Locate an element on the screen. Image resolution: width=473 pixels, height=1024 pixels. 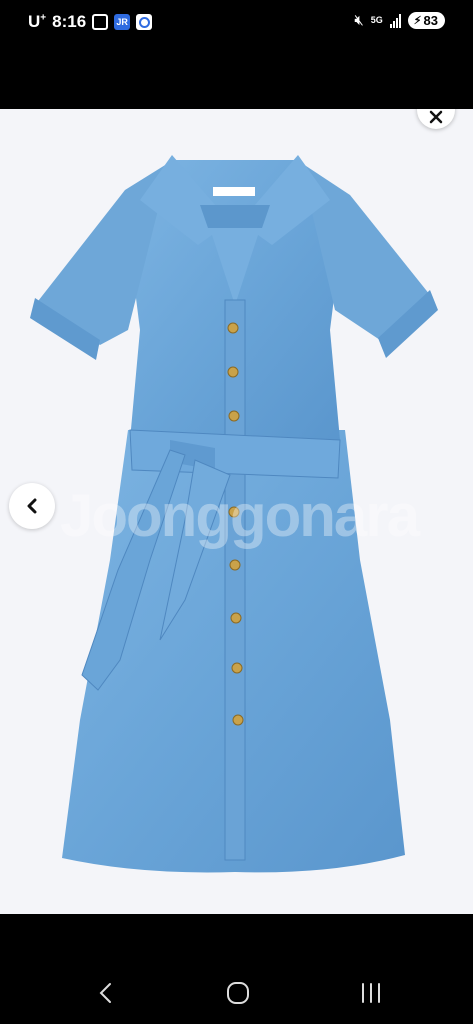
status-left: U+ 8:16 JR is located at coordinates (90, 22).